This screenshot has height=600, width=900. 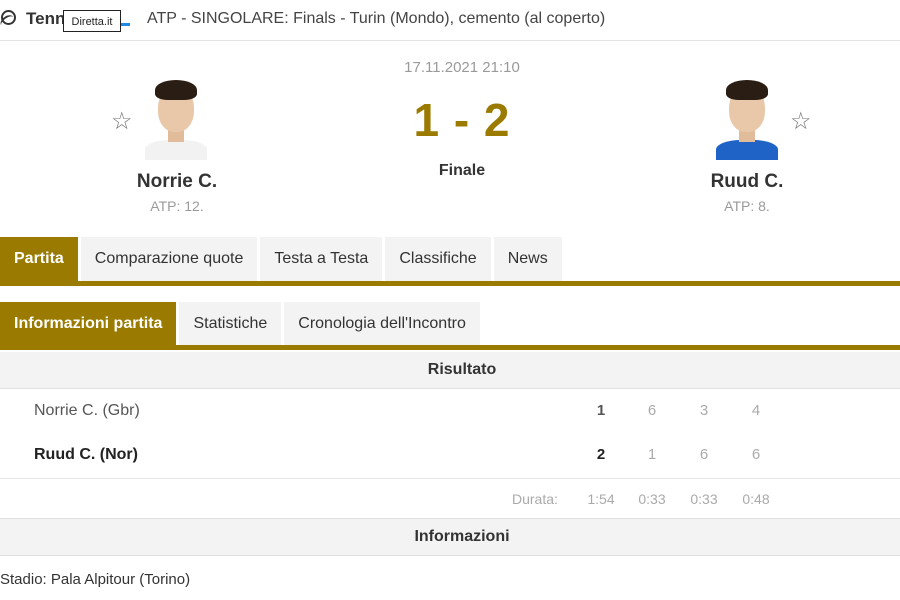 What do you see at coordinates (652, 454) in the screenshot?
I see `result-set-score: 1` at bounding box center [652, 454].